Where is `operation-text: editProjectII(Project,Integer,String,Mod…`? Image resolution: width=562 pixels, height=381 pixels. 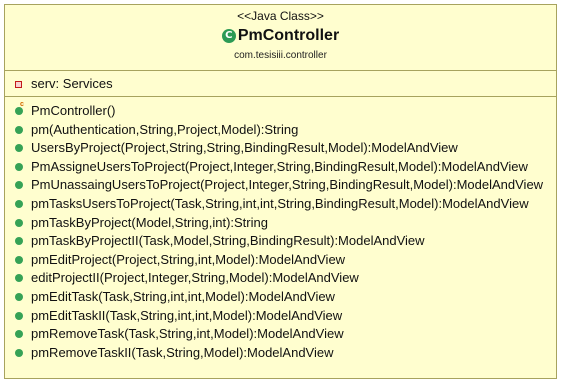 operation-text: editProjectII(Project,Integer,String,Mod… is located at coordinates (195, 278).